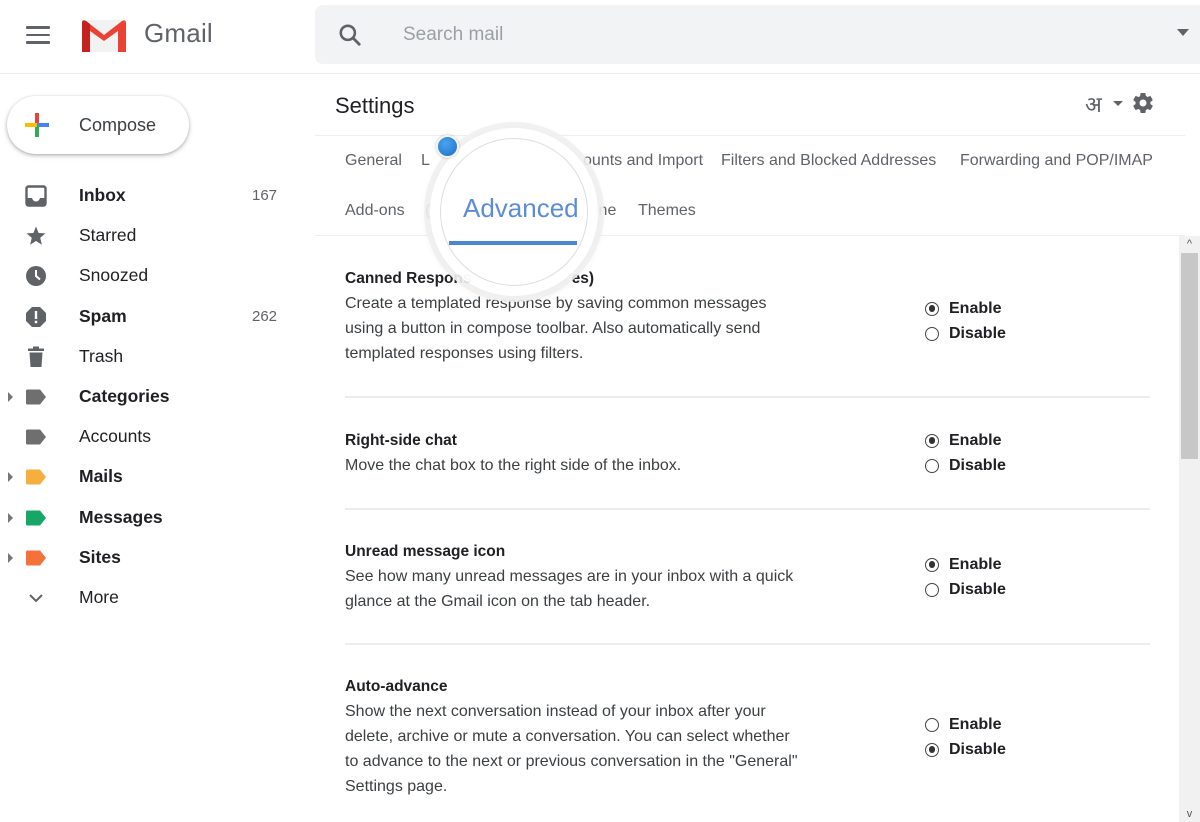 The width and height of the screenshot is (1200, 822). Describe the element at coordinates (373, 161) in the screenshot. I see `tab-general: General` at that location.